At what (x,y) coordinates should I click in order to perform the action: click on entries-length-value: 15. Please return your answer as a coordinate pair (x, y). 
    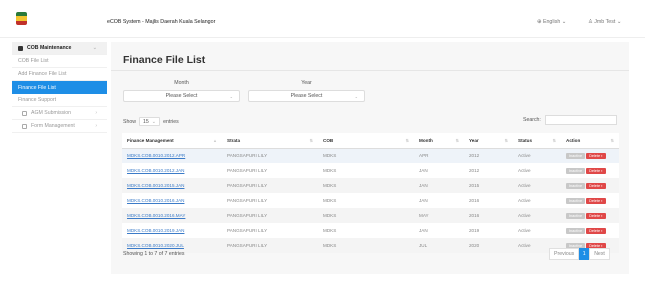
    Looking at the image, I should click on (145, 121).